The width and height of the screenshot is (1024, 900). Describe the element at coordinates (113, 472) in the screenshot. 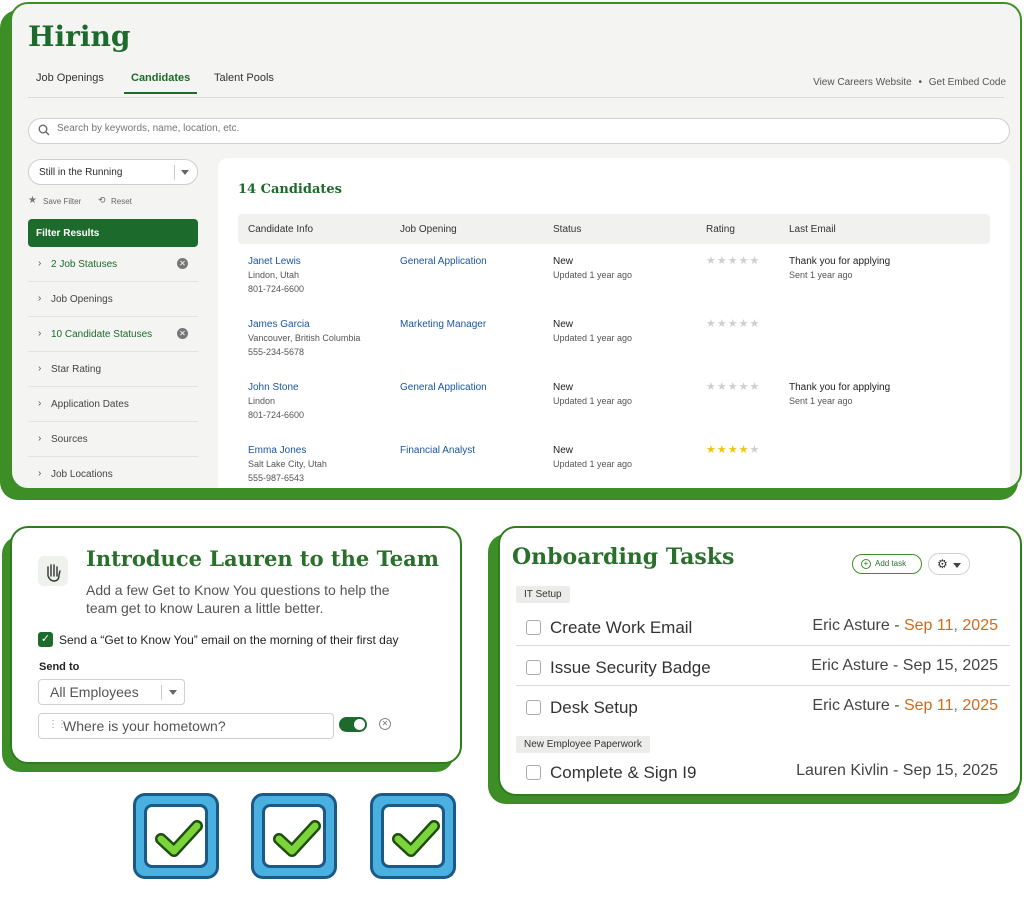

I see `filter-job-locations: › Job Locations` at that location.